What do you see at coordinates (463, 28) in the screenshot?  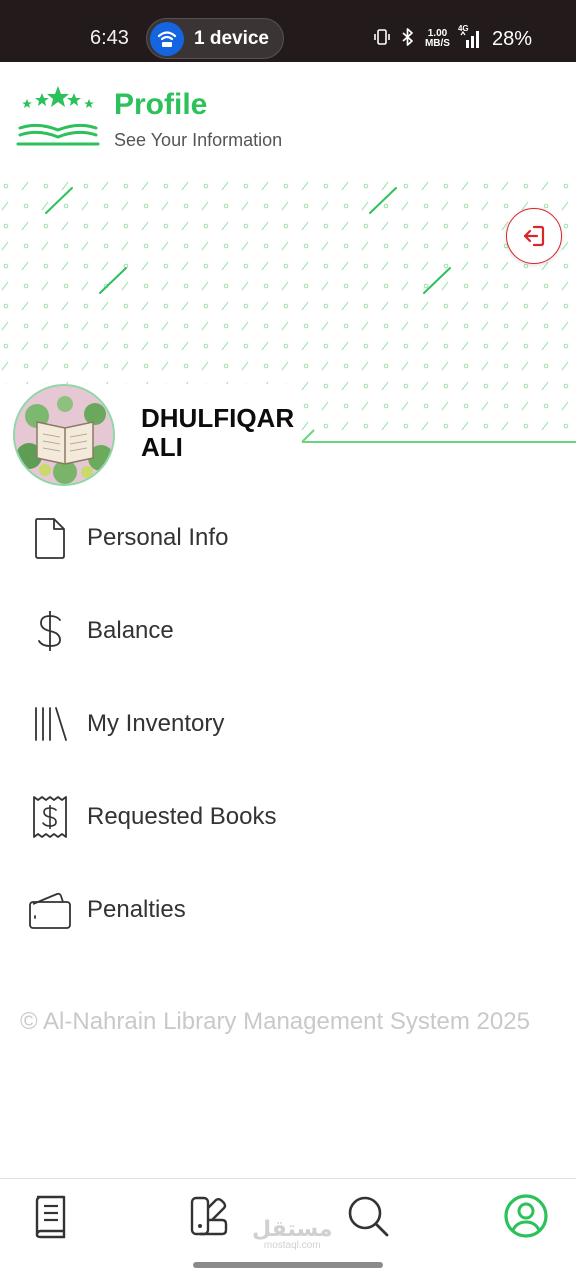 I see `network-type: 4G` at bounding box center [463, 28].